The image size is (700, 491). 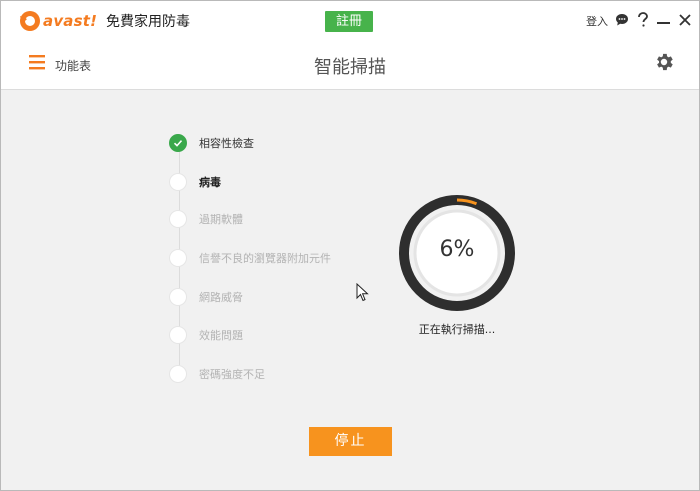 I want to click on scan-step: 相容性檢查, so click(x=211, y=143).